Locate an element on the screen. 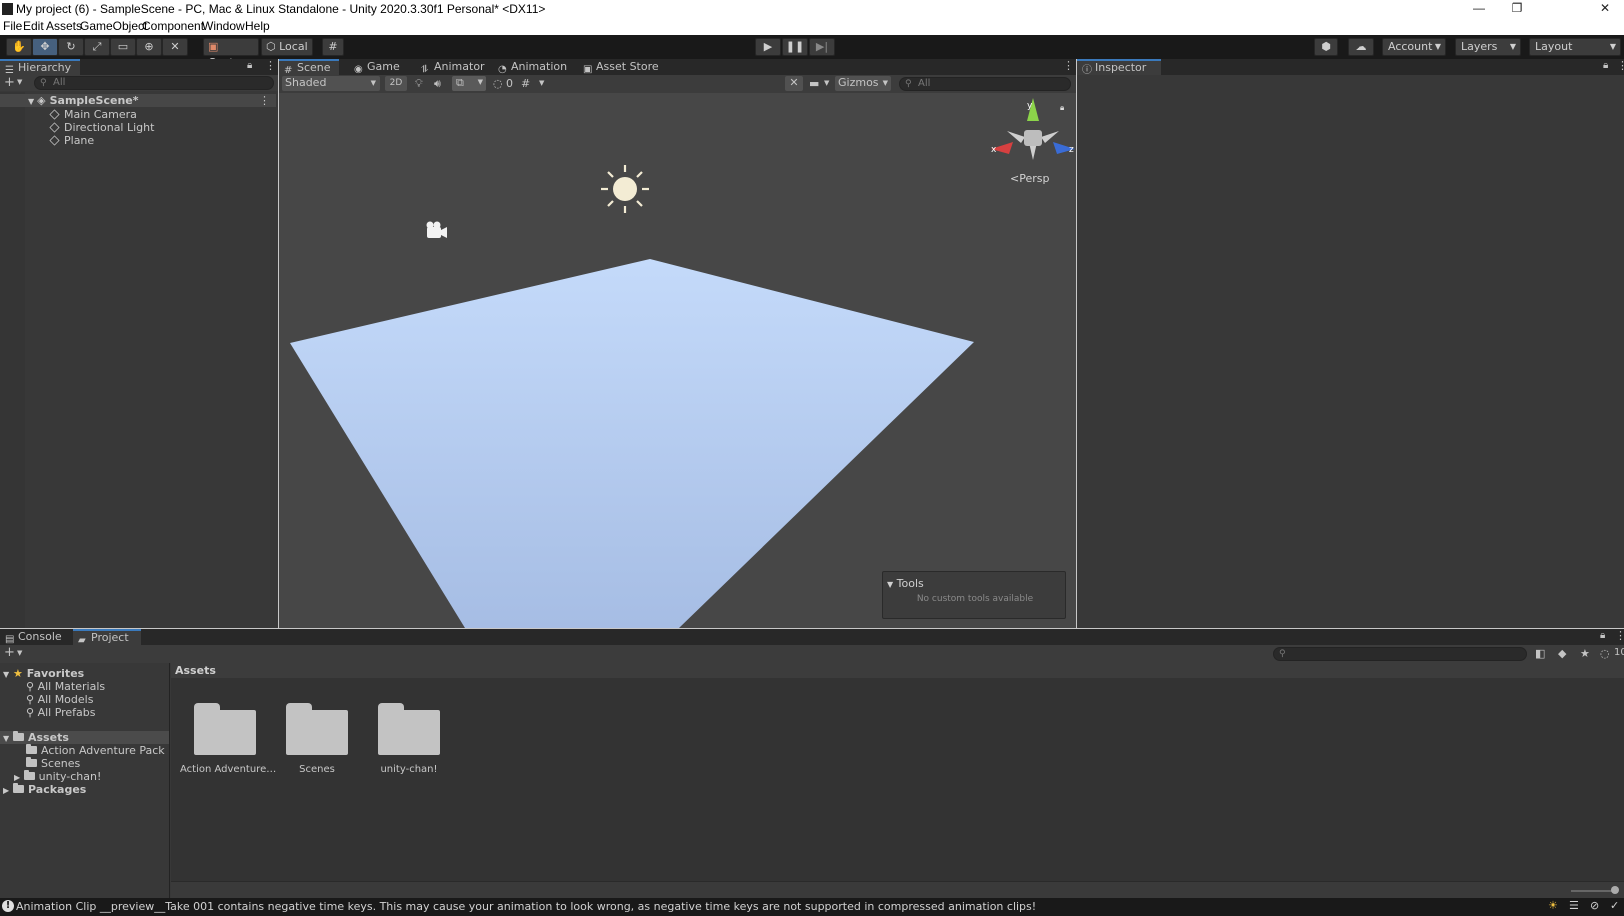 This screenshot has width=1624, height=916. tab-inspector: ⓘ Inspector is located at coordinates (1119, 67).